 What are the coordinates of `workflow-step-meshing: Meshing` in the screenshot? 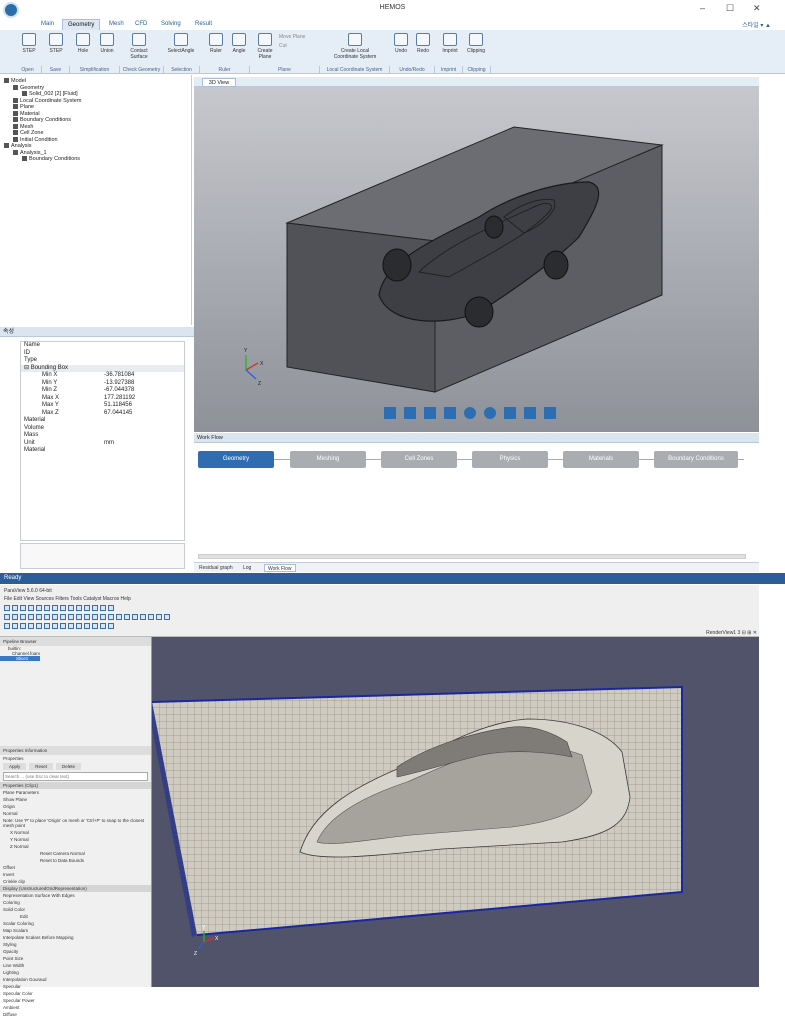 It's located at (328, 459).